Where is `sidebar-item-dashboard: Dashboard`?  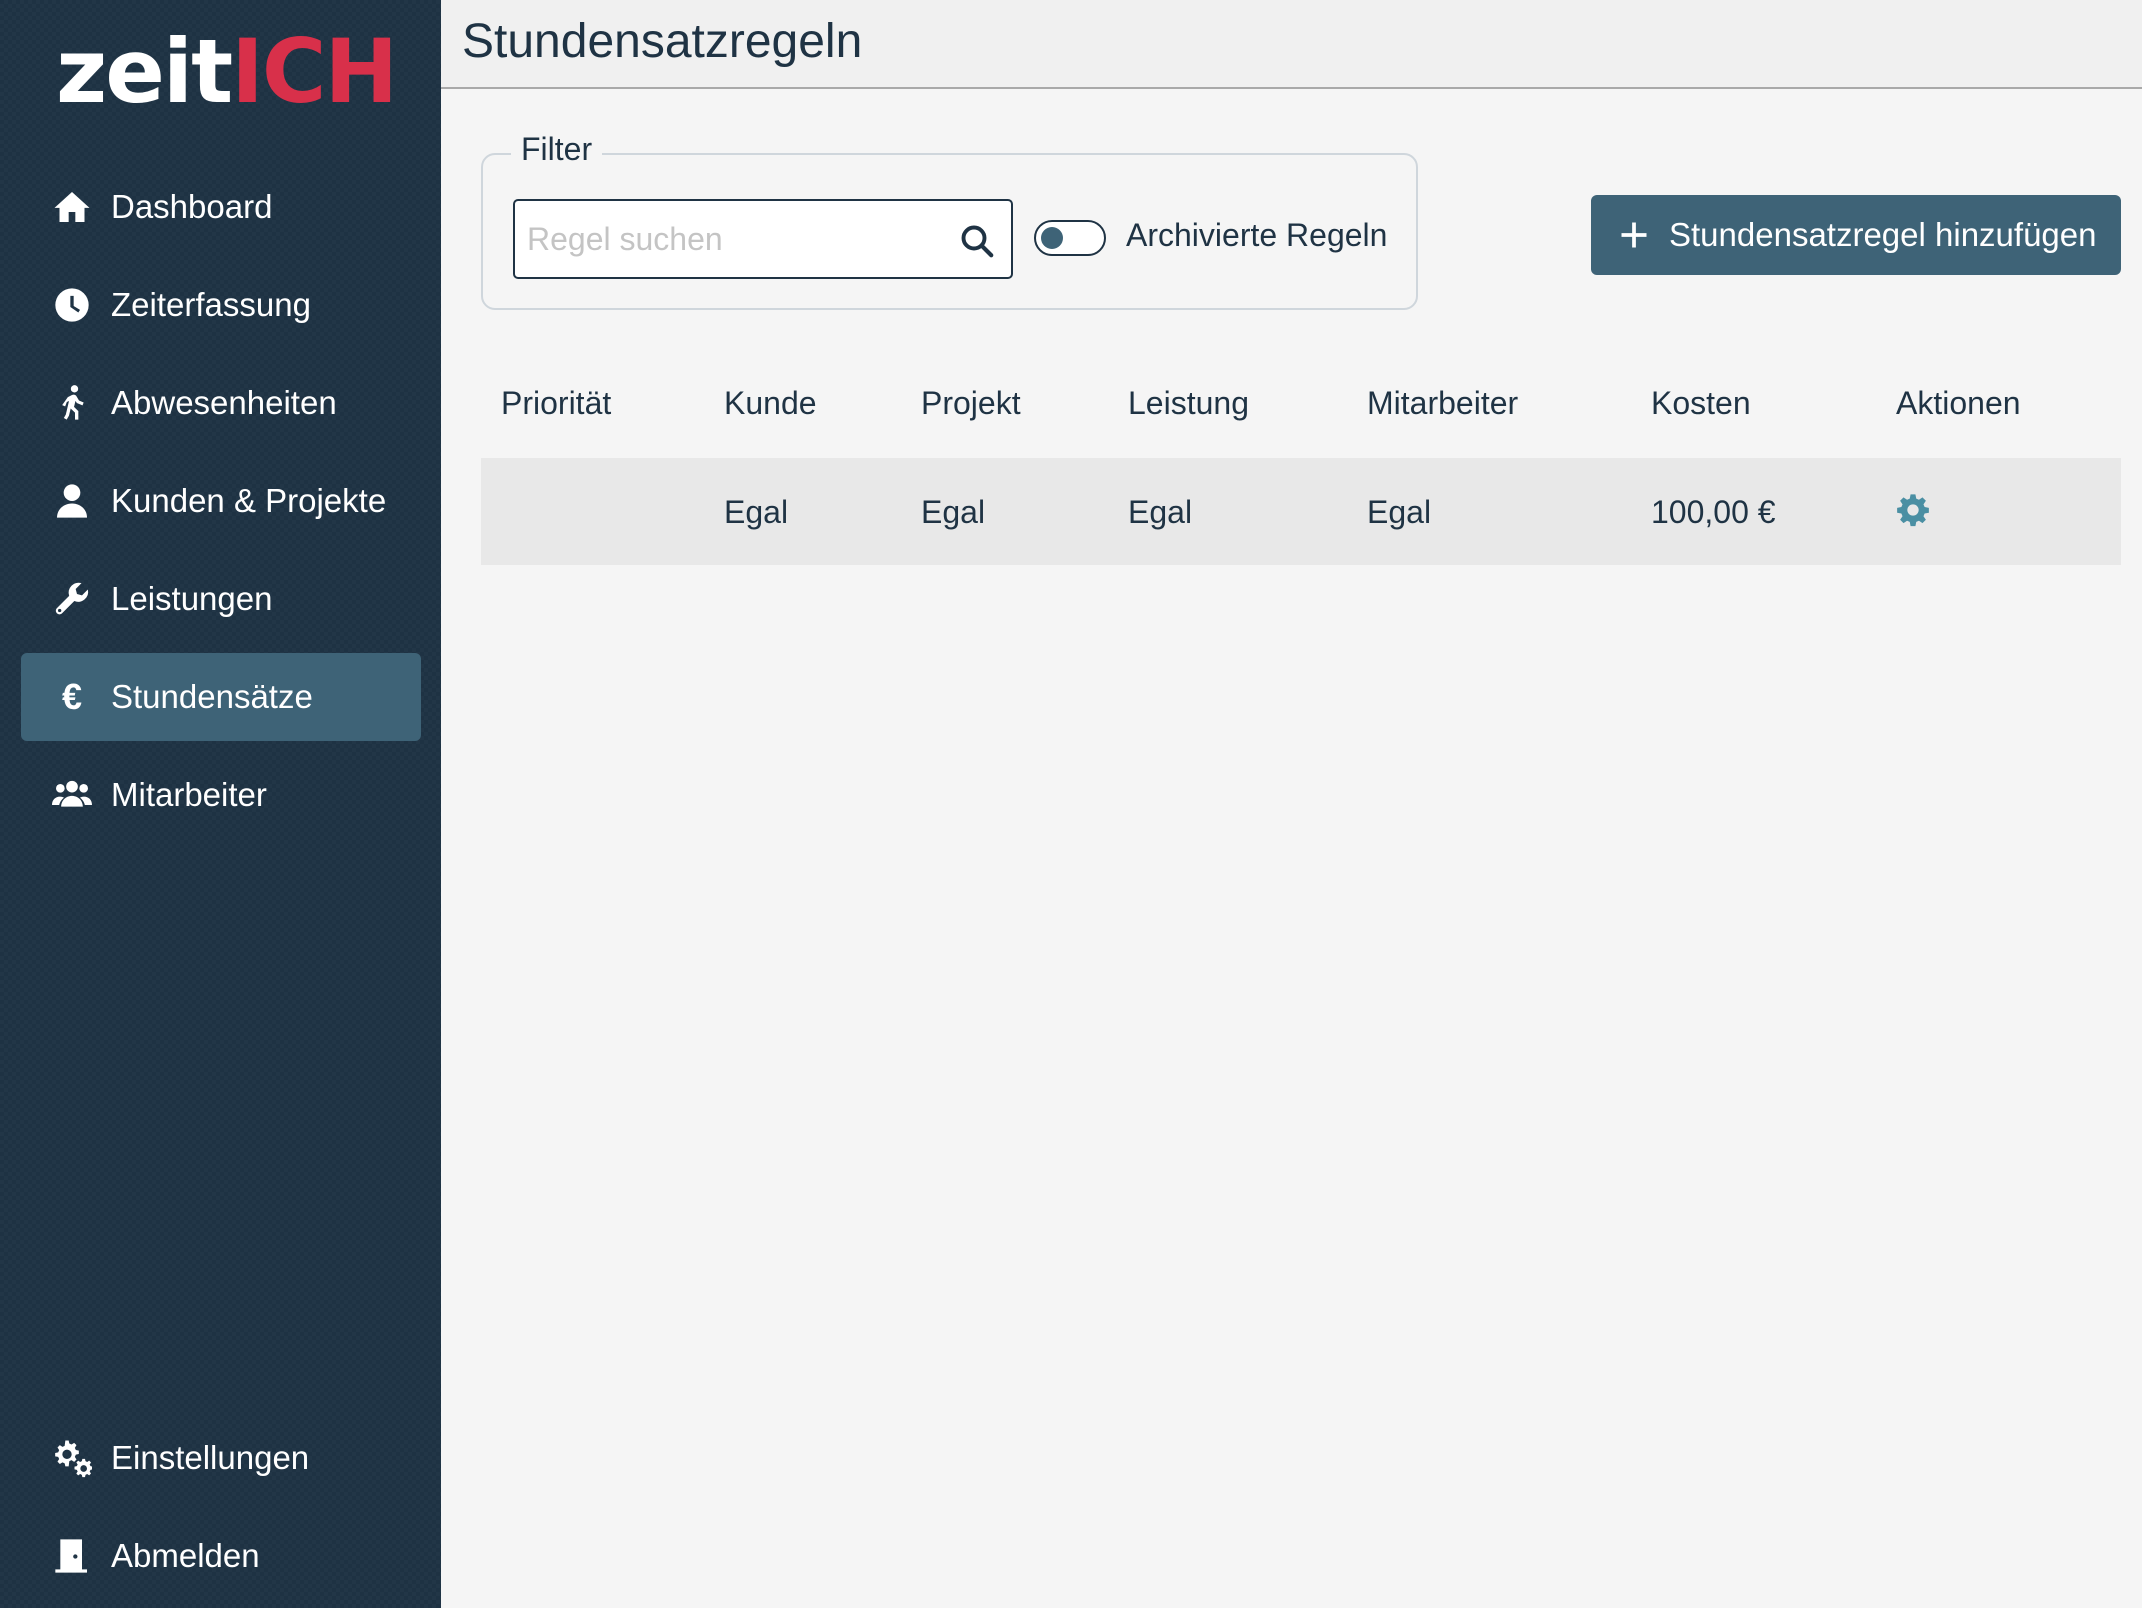
sidebar-item-dashboard: Dashboard is located at coordinates (221, 207).